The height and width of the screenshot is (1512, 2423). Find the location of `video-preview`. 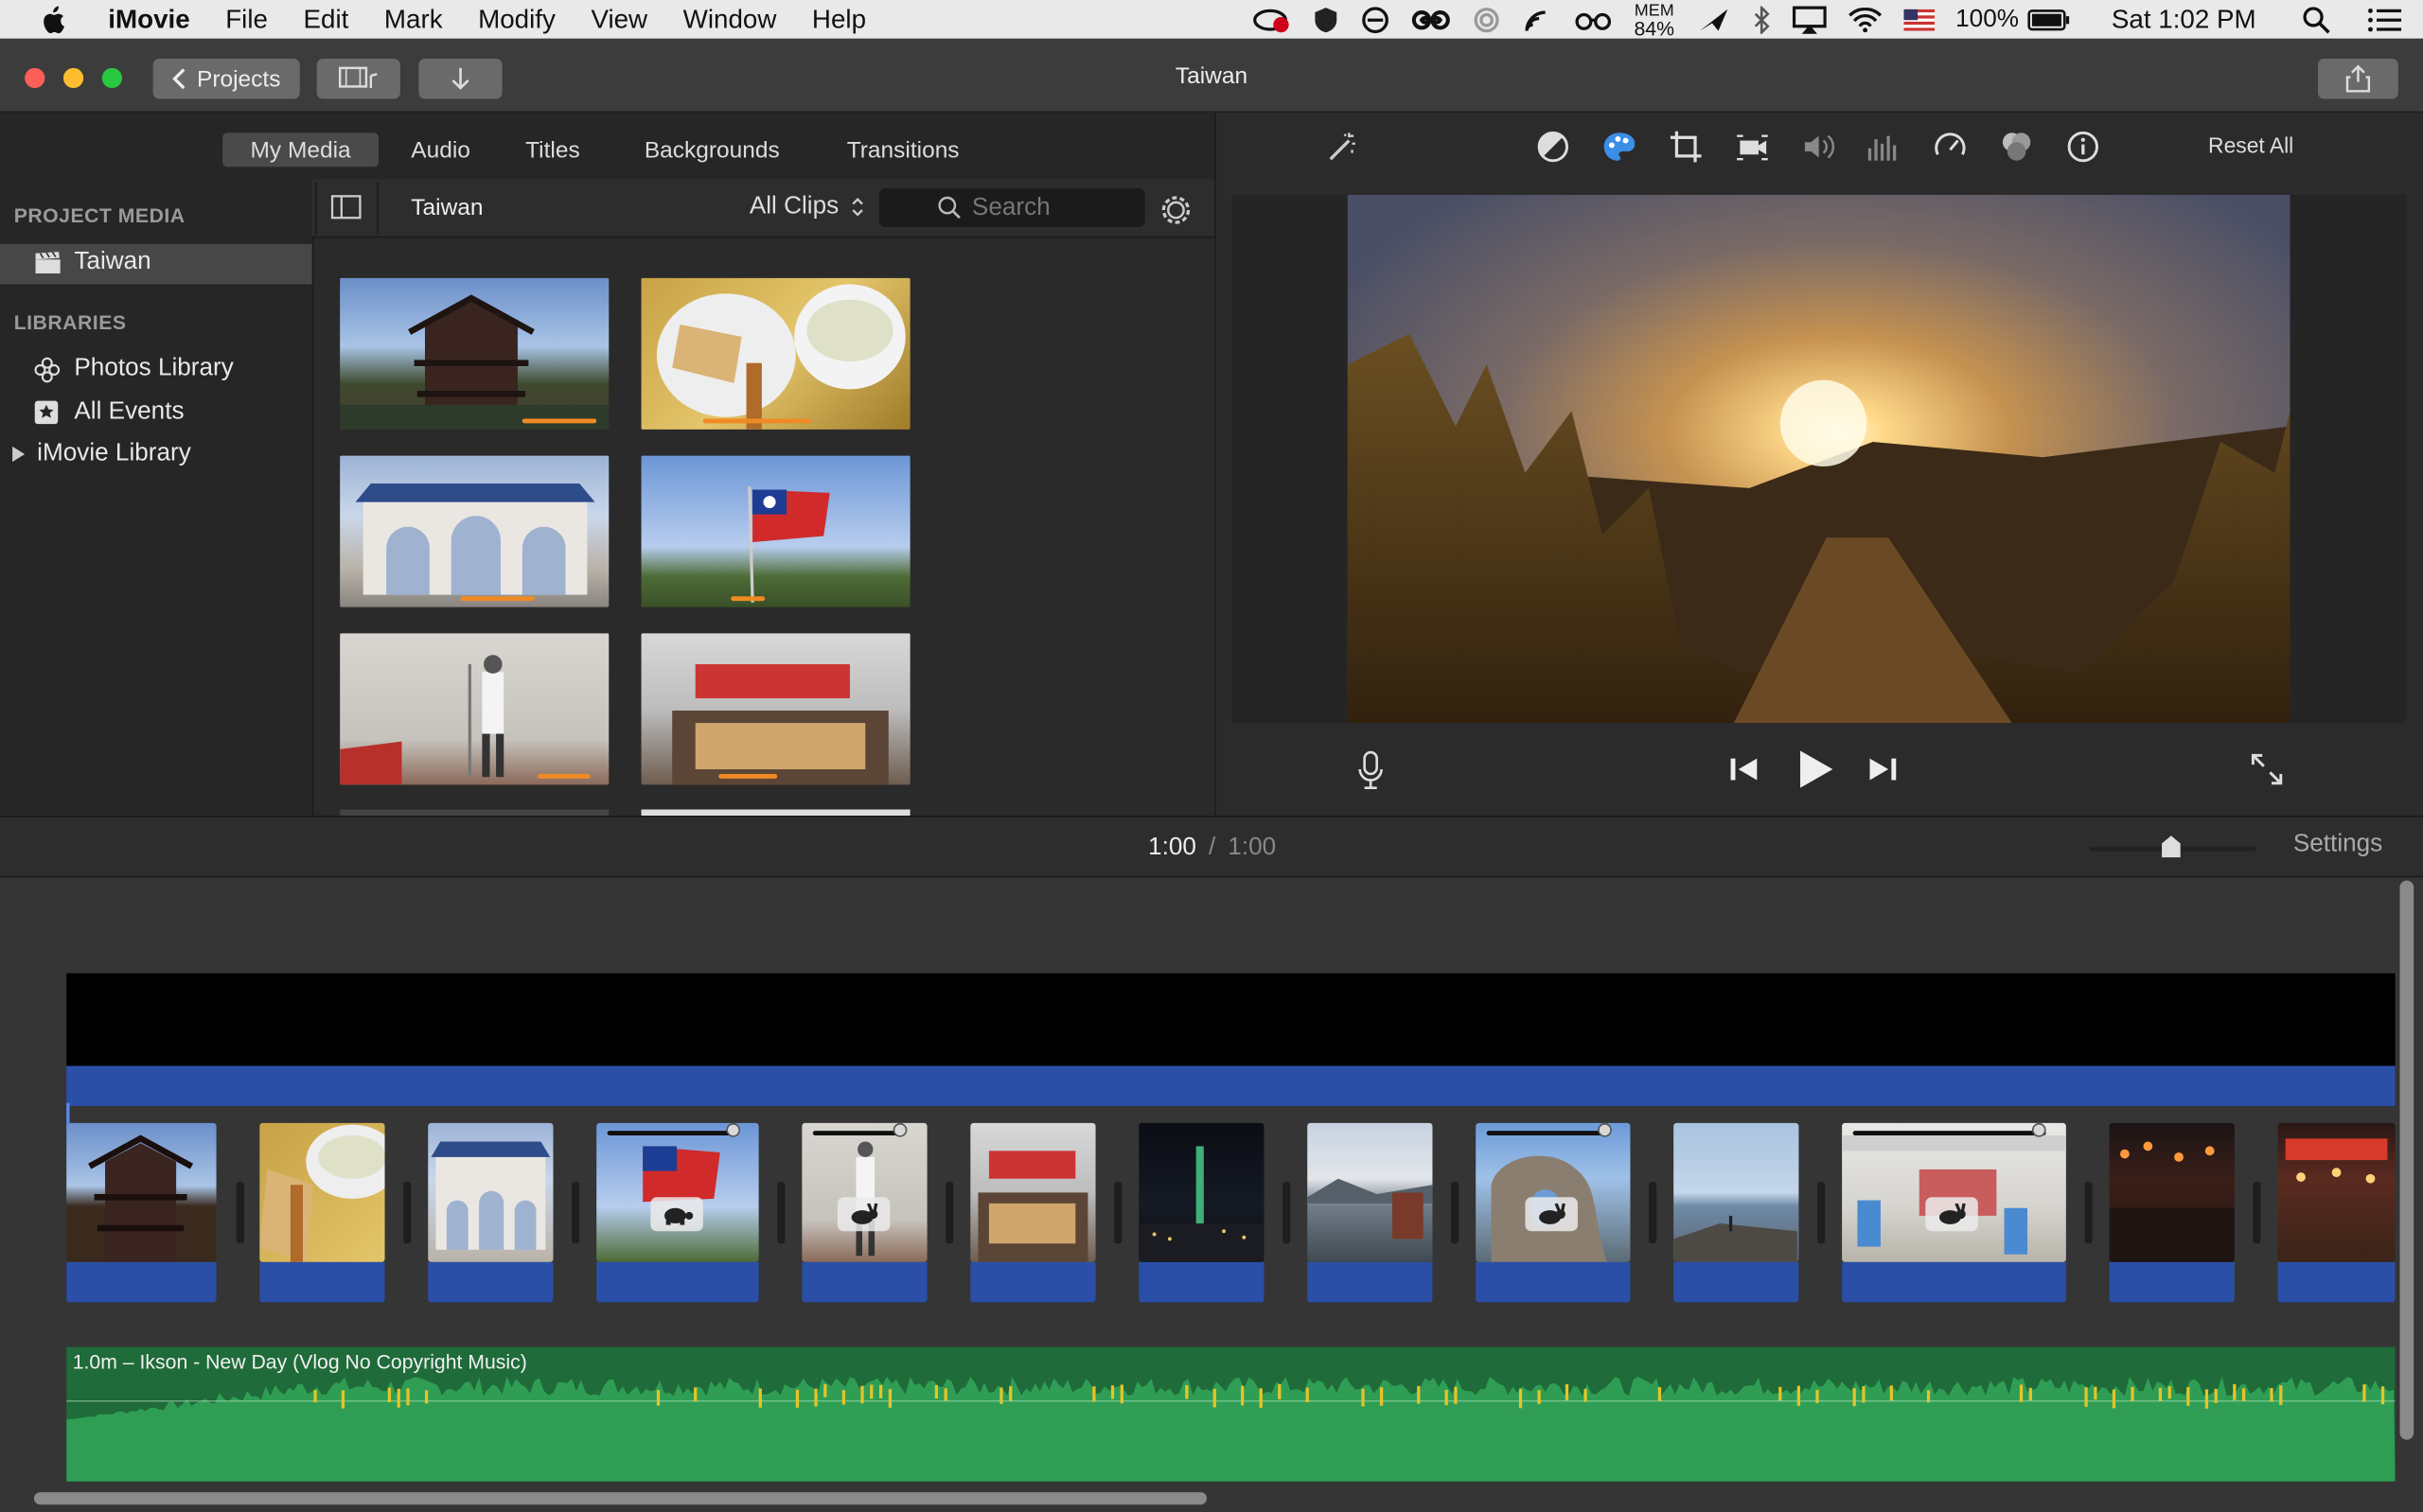

video-preview is located at coordinates (1818, 459).